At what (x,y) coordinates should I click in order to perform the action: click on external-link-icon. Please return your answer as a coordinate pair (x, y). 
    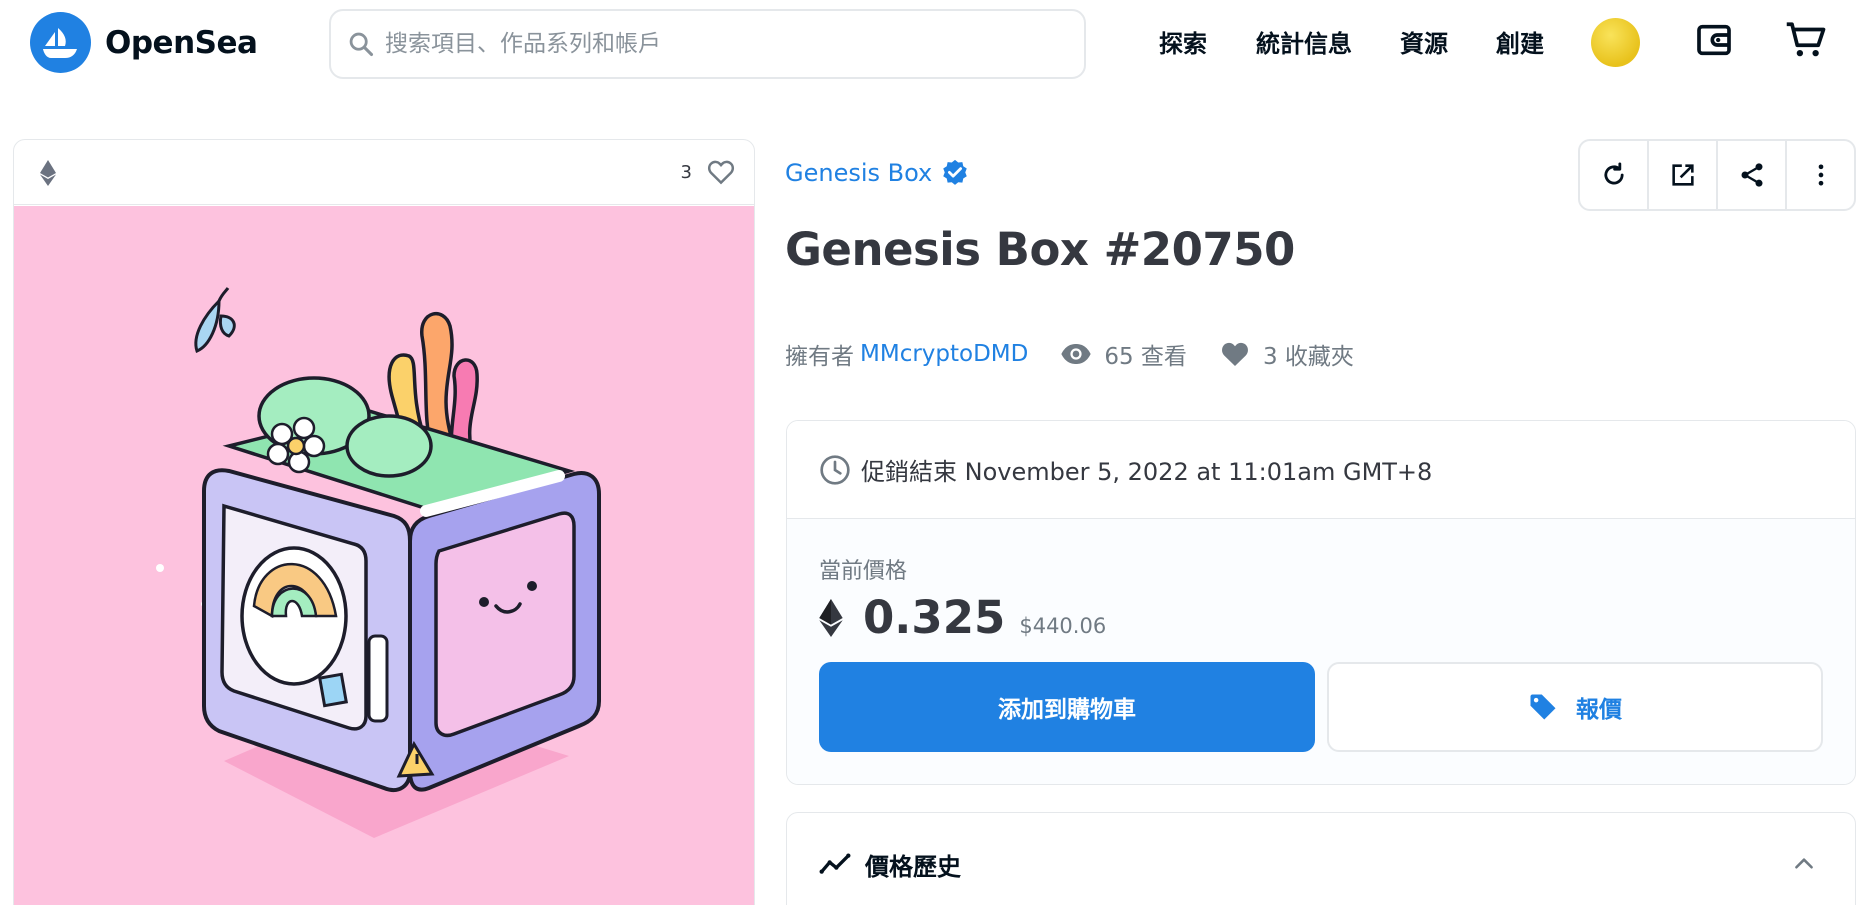
    Looking at the image, I should click on (1682, 175).